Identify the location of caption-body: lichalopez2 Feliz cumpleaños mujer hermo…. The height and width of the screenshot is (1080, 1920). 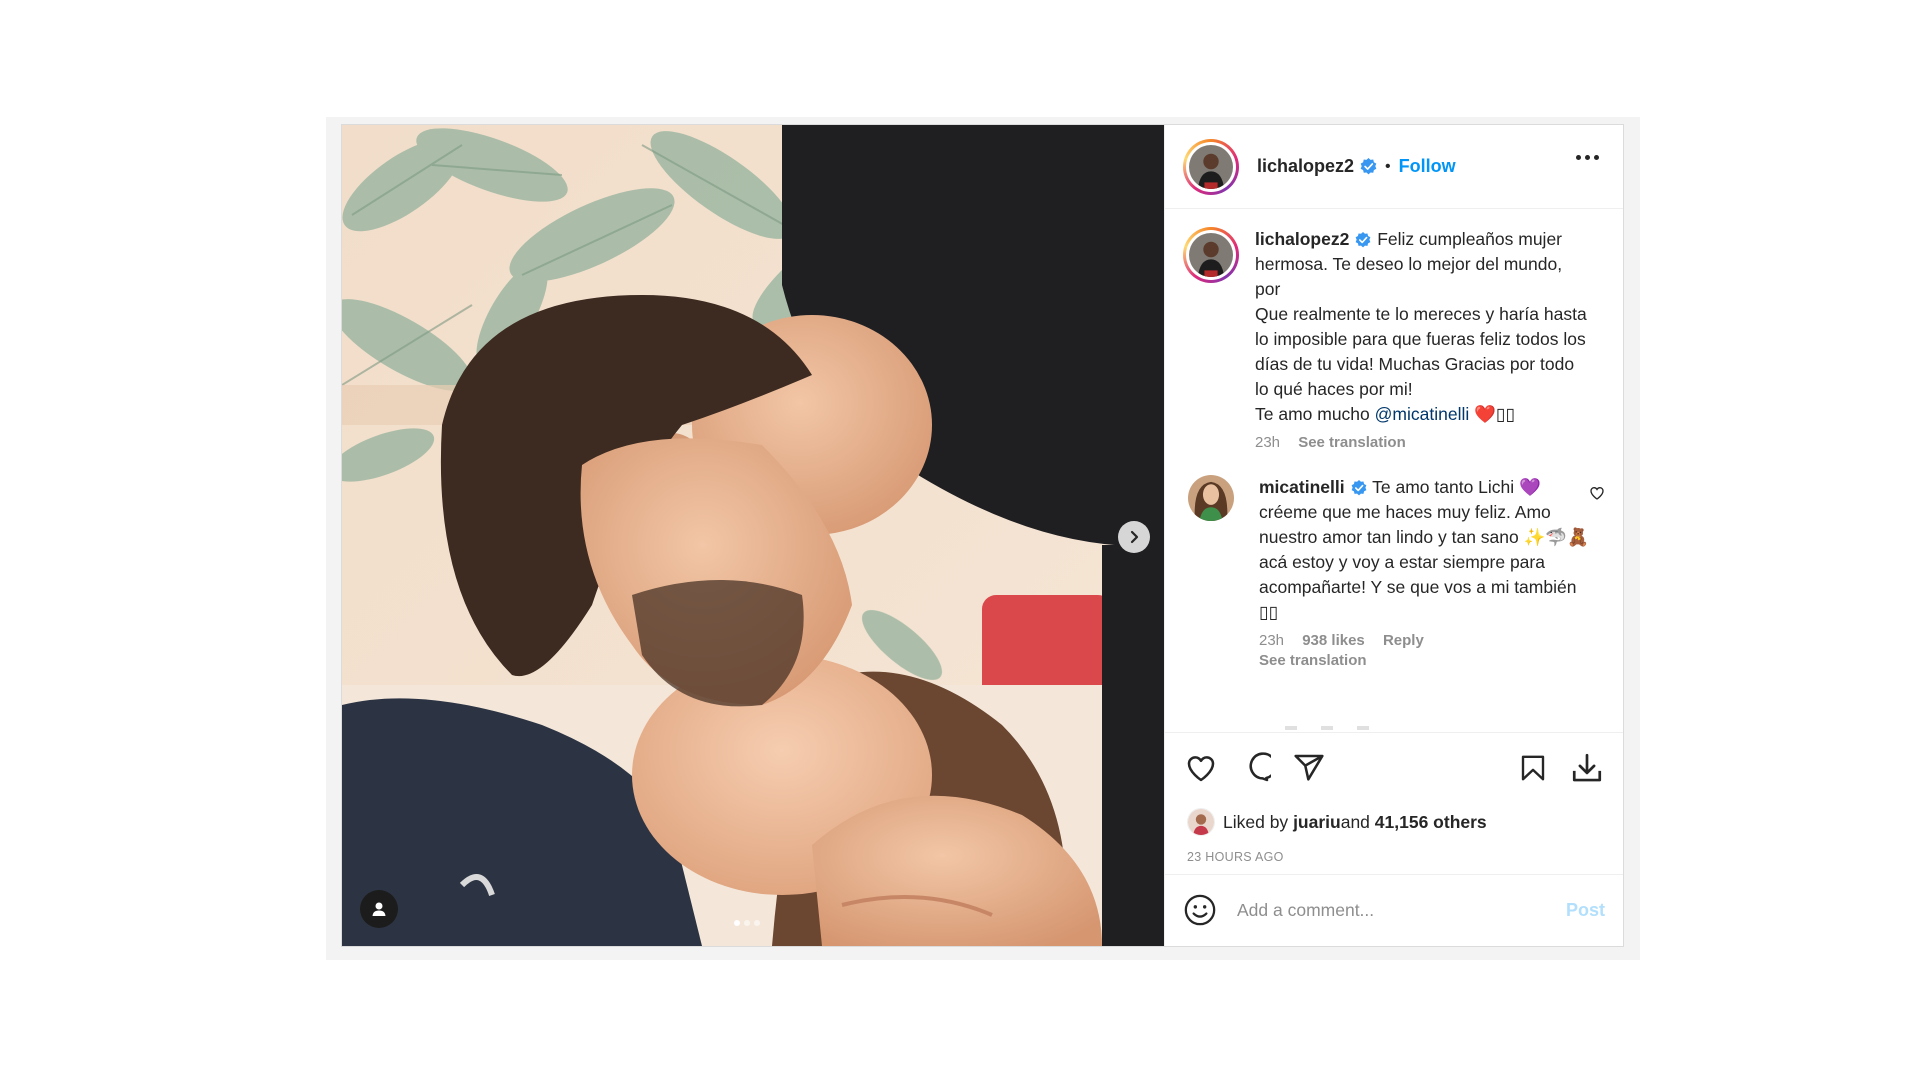
(1421, 340).